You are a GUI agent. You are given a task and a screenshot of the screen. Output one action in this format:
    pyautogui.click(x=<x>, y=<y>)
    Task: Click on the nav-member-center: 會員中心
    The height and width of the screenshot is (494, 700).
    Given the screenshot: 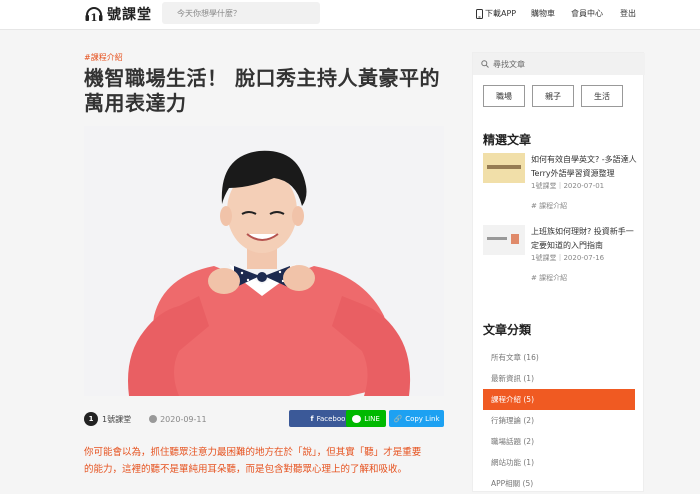 What is the action you would take?
    pyautogui.click(x=587, y=13)
    